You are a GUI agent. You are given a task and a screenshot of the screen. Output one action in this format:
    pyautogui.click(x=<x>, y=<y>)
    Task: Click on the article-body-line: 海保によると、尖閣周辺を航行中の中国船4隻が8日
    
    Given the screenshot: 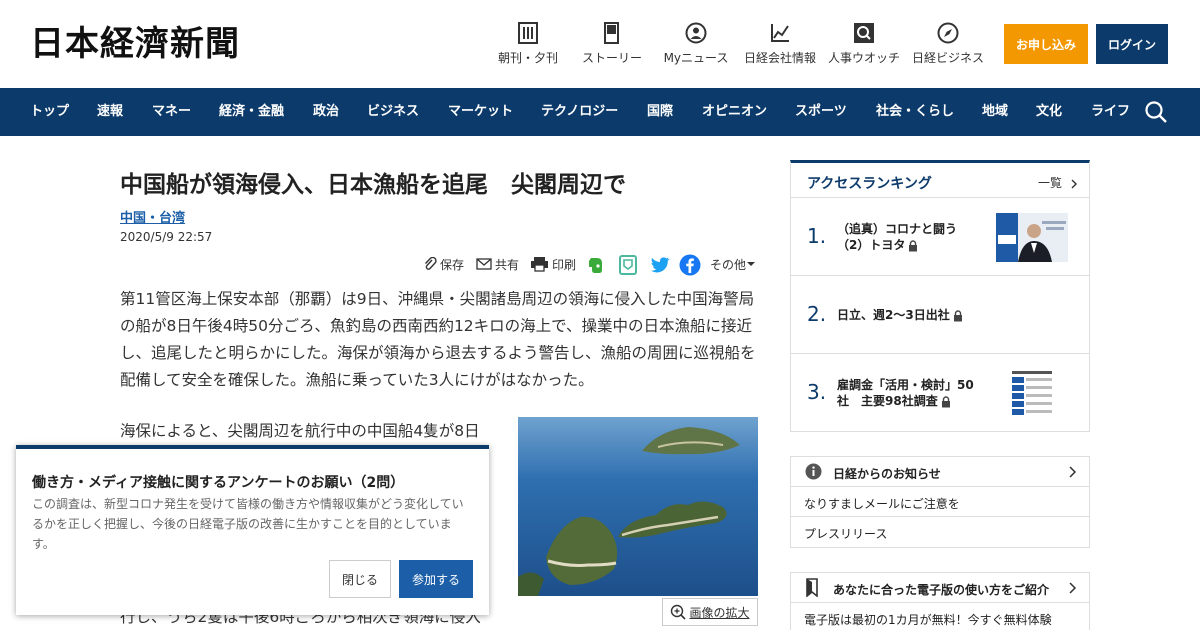 What is the action you would take?
    pyautogui.click(x=300, y=431)
    